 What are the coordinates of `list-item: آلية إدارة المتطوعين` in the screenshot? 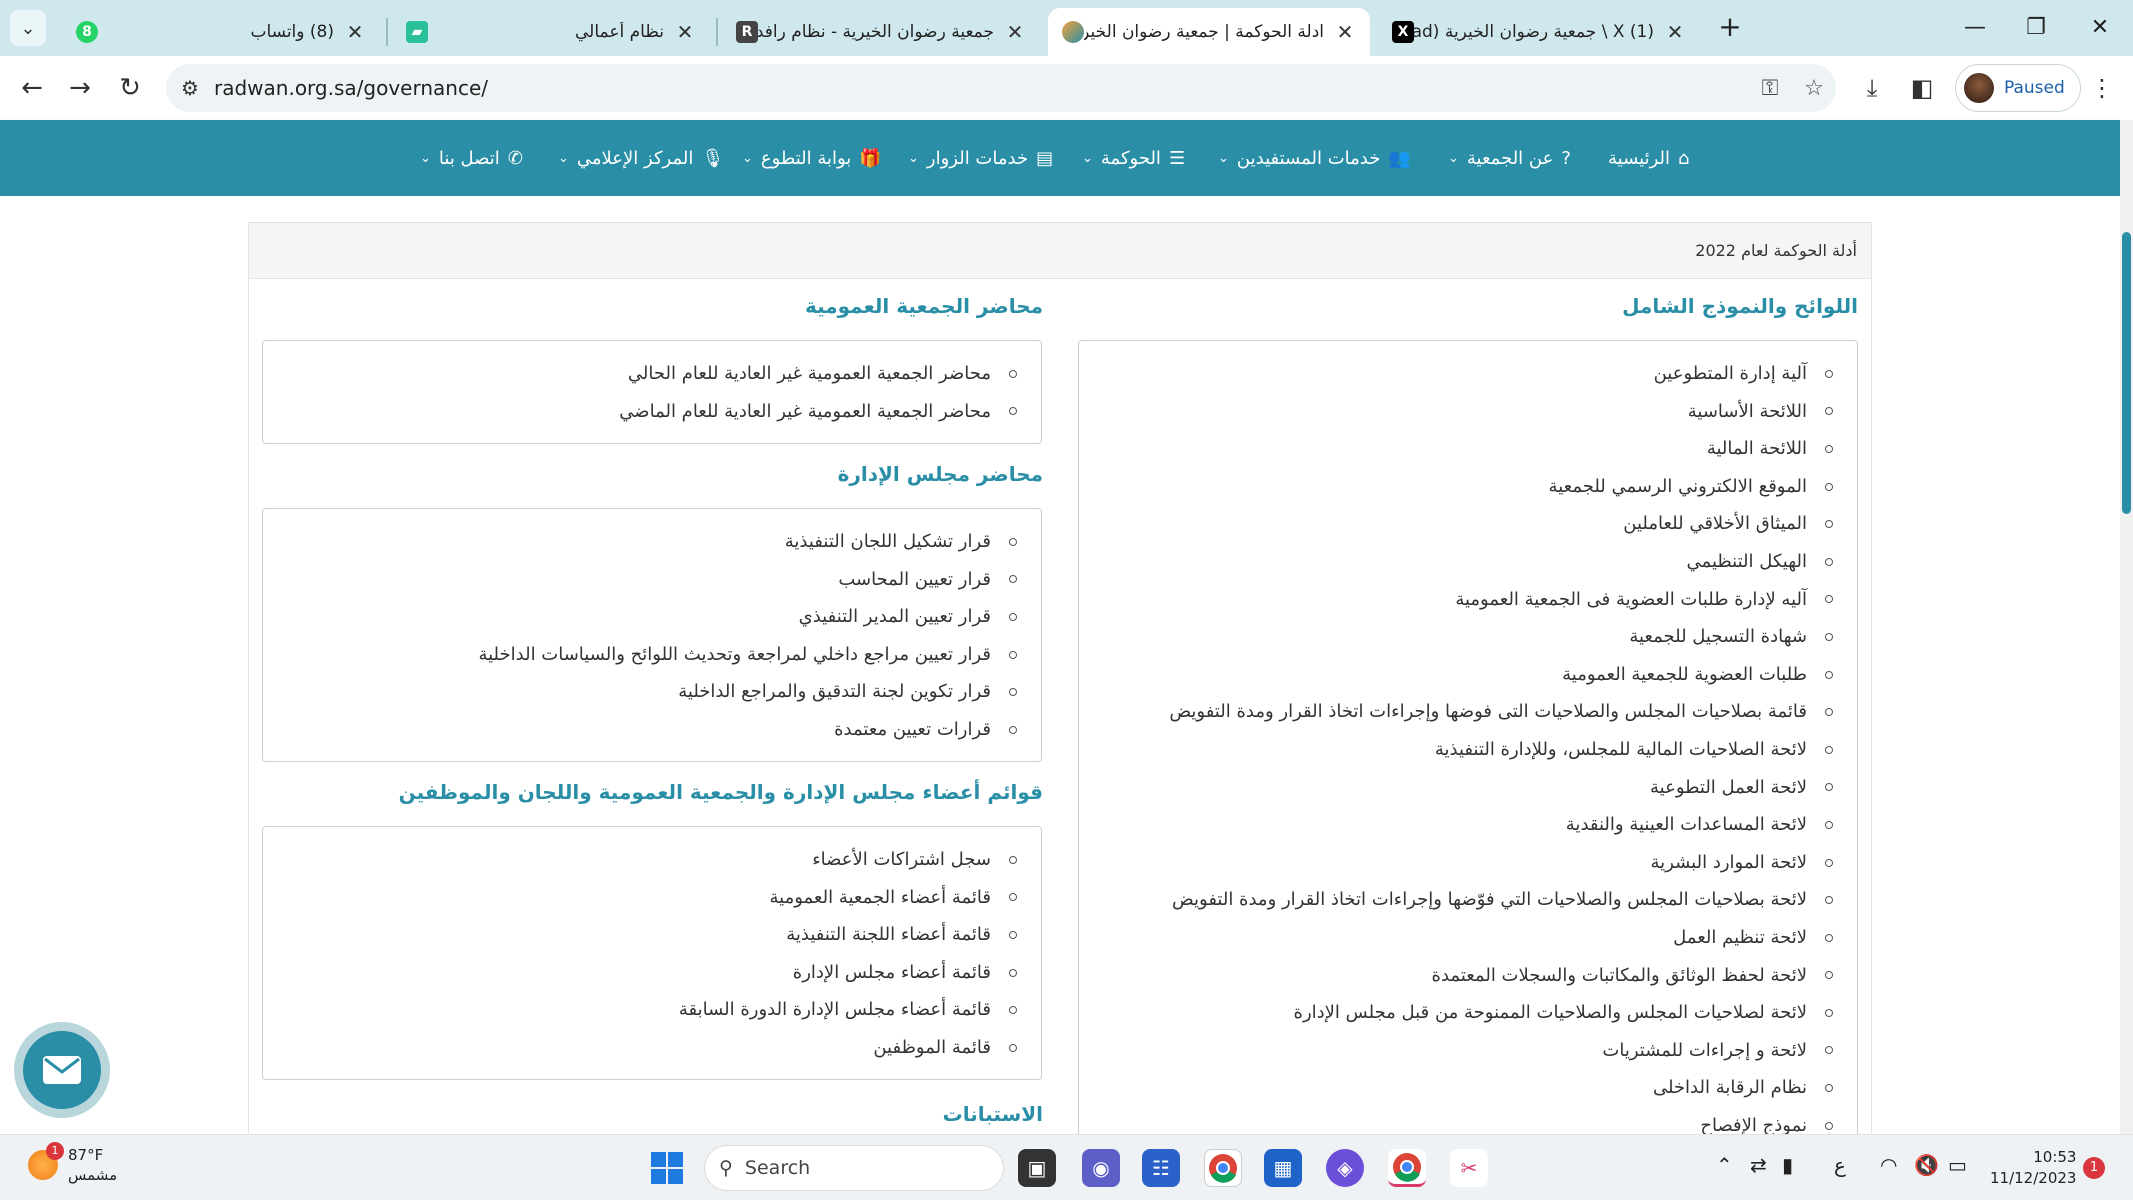 It's located at (1458, 374).